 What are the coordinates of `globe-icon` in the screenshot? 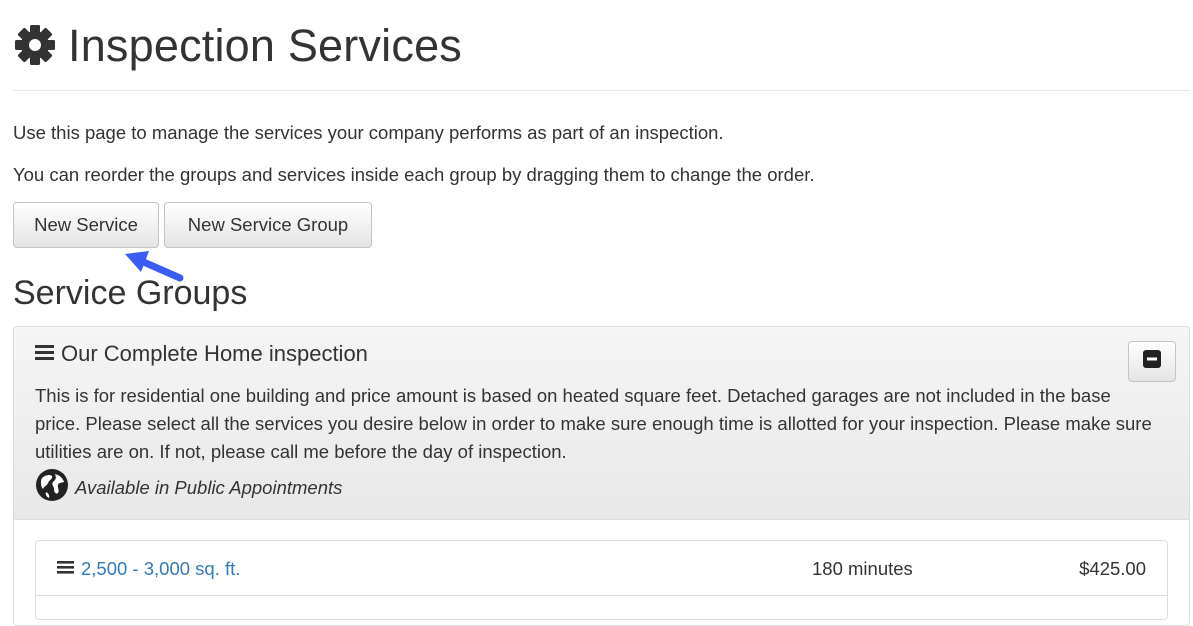 It's located at (52, 487).